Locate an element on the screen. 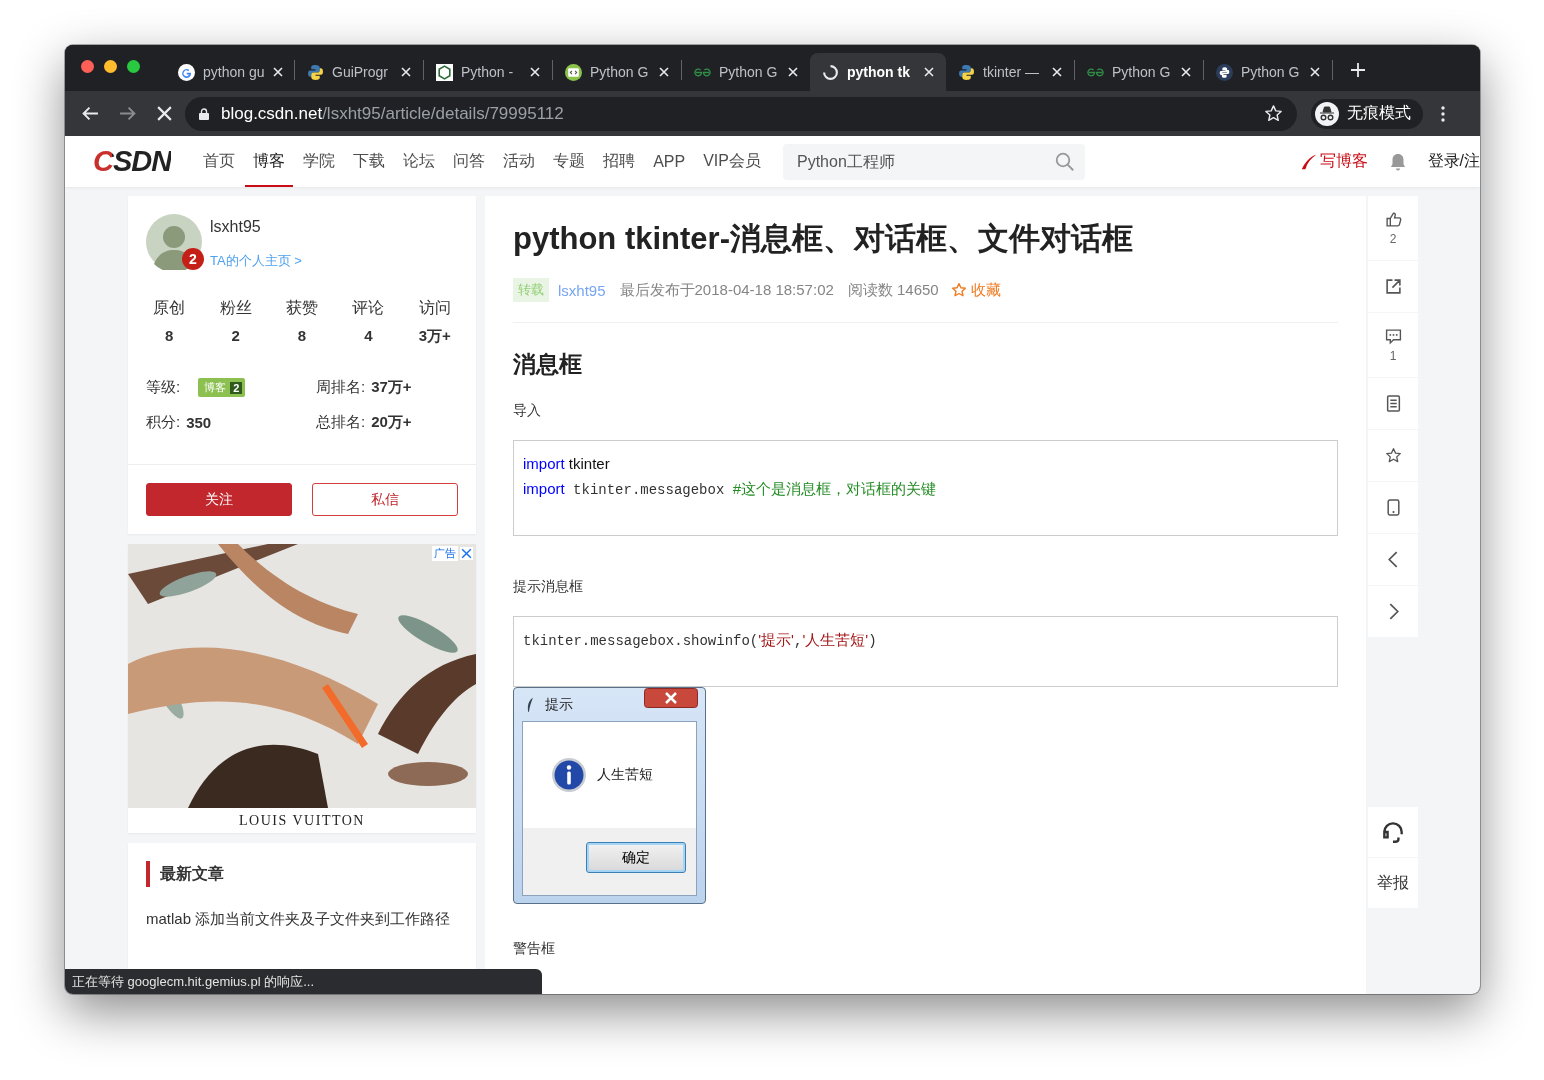  forward-button is located at coordinates (127, 113).